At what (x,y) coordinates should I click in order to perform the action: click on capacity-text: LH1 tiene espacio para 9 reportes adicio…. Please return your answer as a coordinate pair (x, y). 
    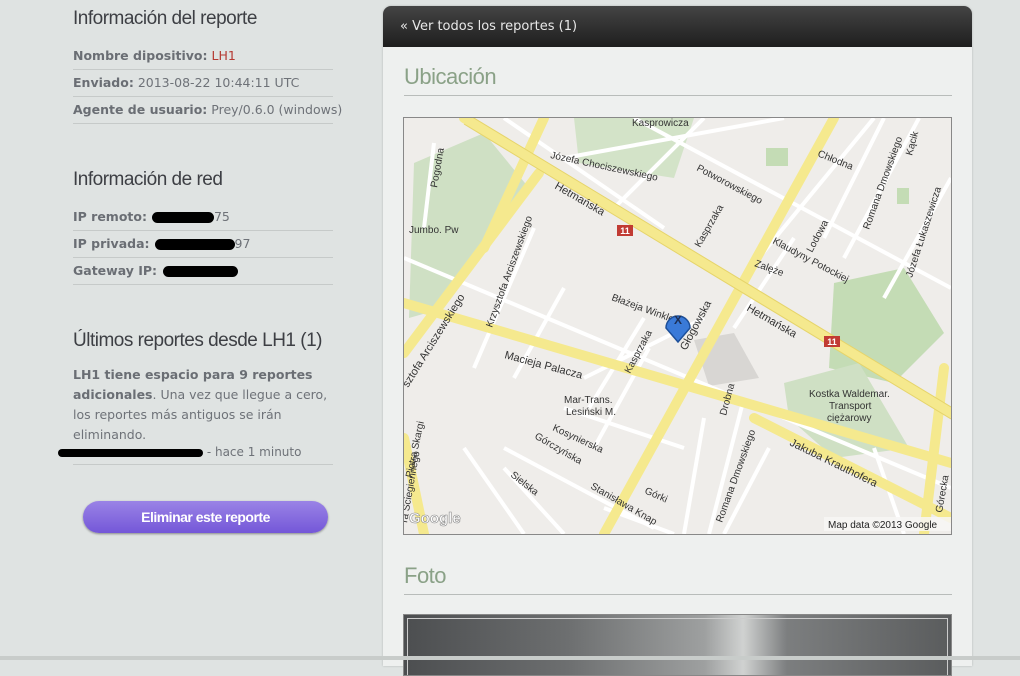
    Looking at the image, I should click on (204, 405).